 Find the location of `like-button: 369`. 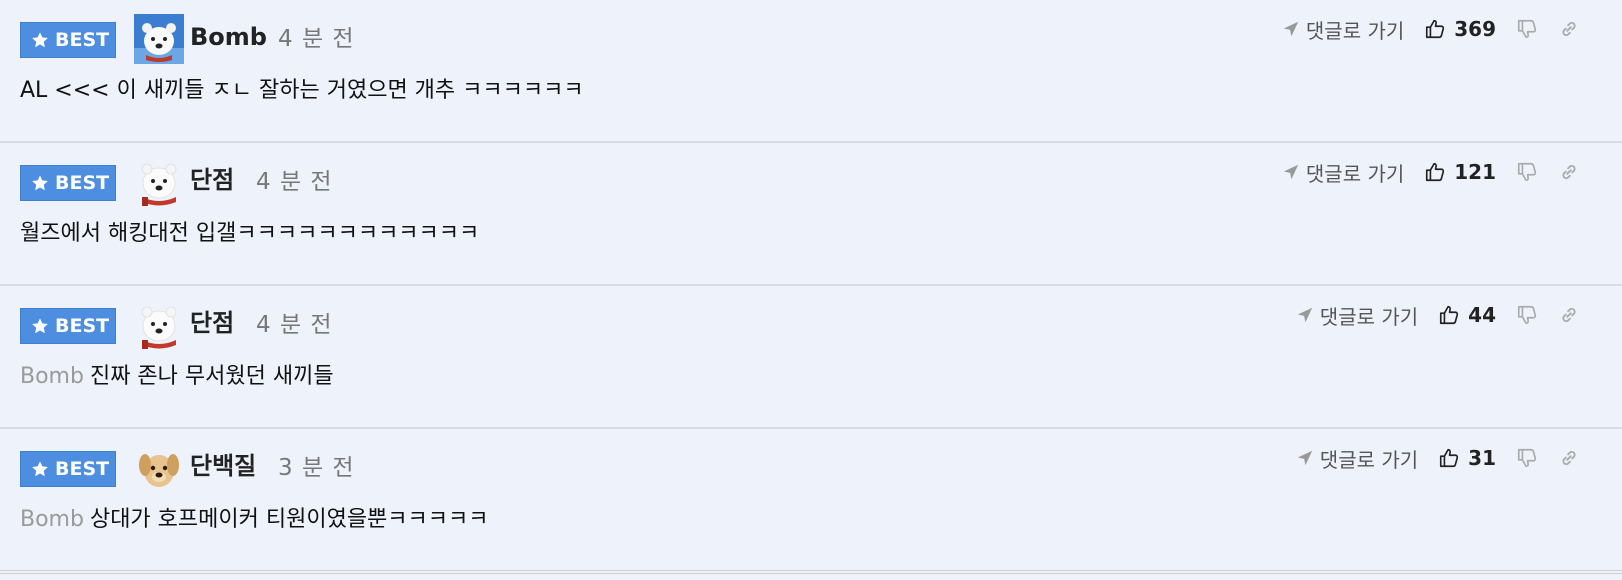

like-button: 369 is located at coordinates (1460, 29).